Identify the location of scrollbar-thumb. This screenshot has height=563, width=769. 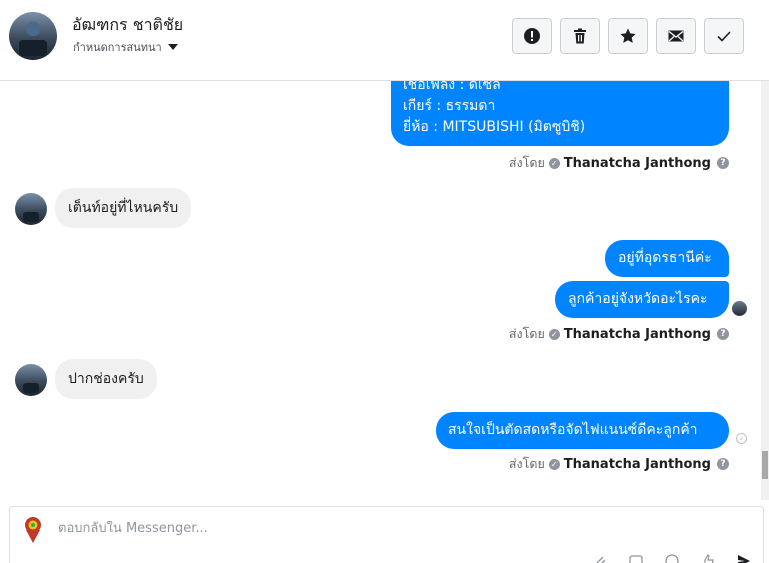
(765, 465).